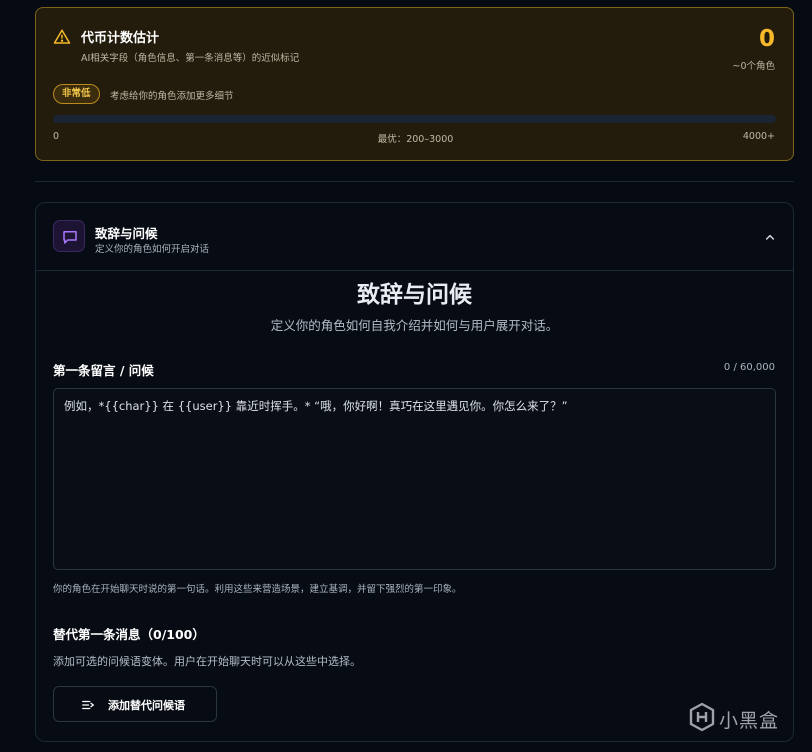  Describe the element at coordinates (414, 119) in the screenshot. I see `token-progress-bar` at that location.